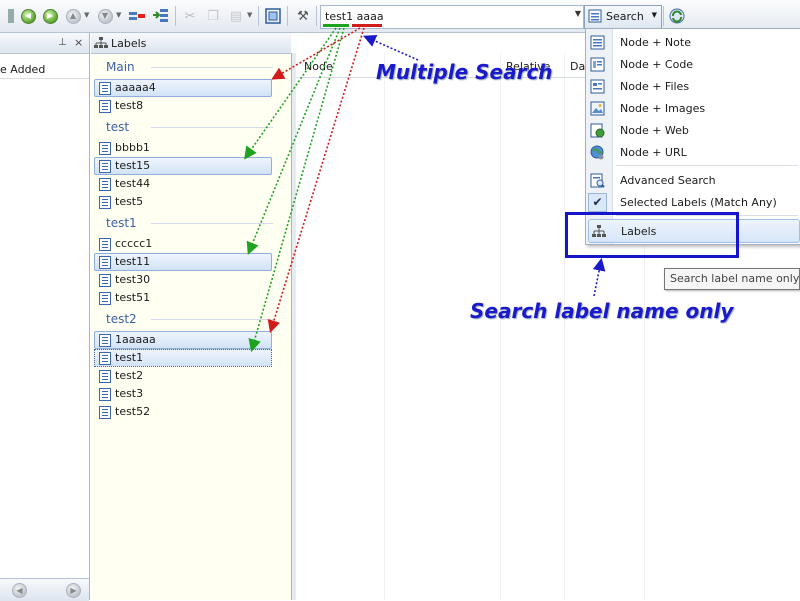  I want to click on annotation-multiple-search: Multiple Search, so click(464, 72).